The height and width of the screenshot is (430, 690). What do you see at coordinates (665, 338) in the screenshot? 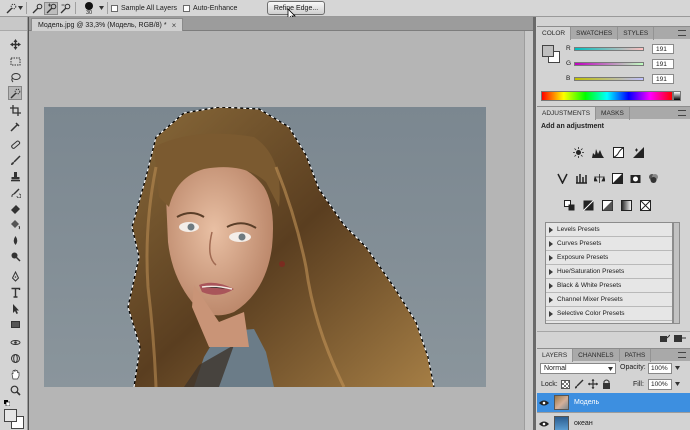
I see `clip-to-layer-icon` at bounding box center [665, 338].